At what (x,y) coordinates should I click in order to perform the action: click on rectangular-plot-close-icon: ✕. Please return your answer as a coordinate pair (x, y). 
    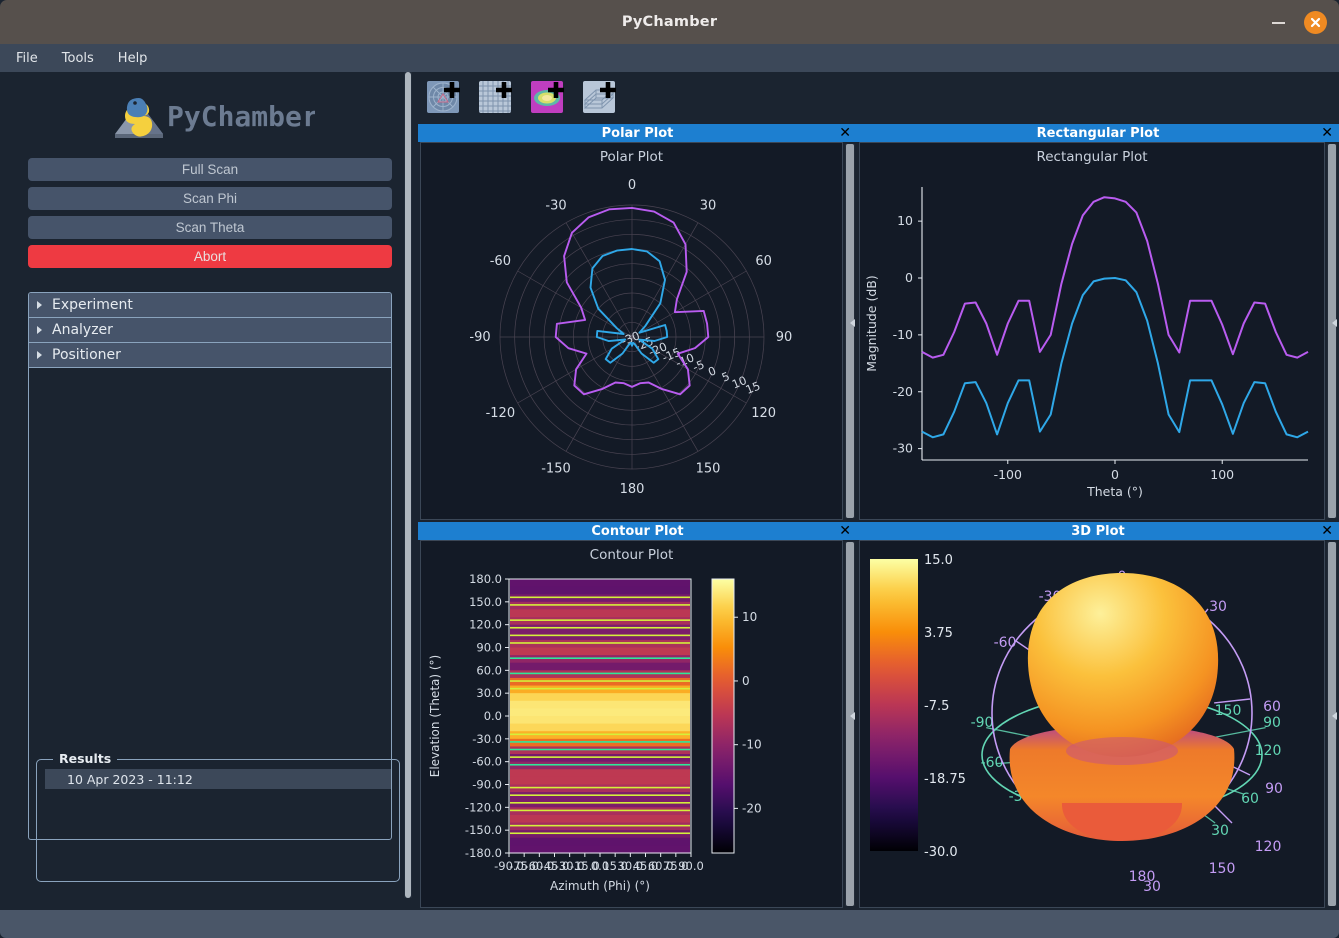
    Looking at the image, I should click on (1327, 133).